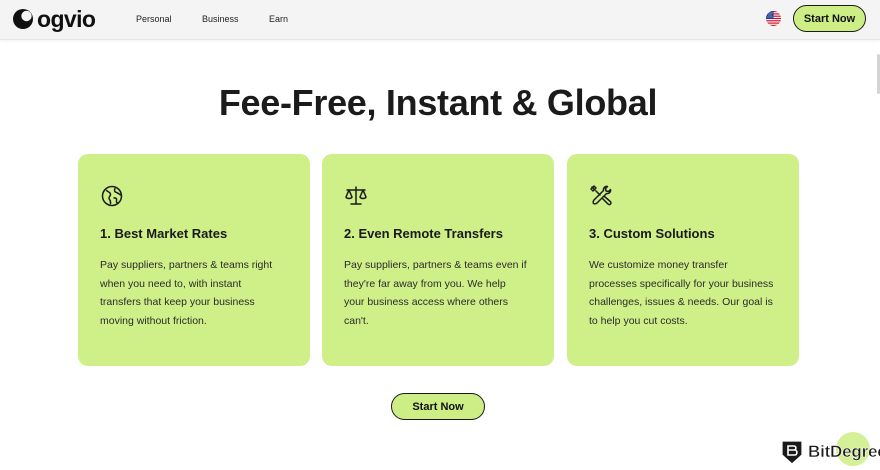  I want to click on watermark-text: BitDegree, so click(844, 452).